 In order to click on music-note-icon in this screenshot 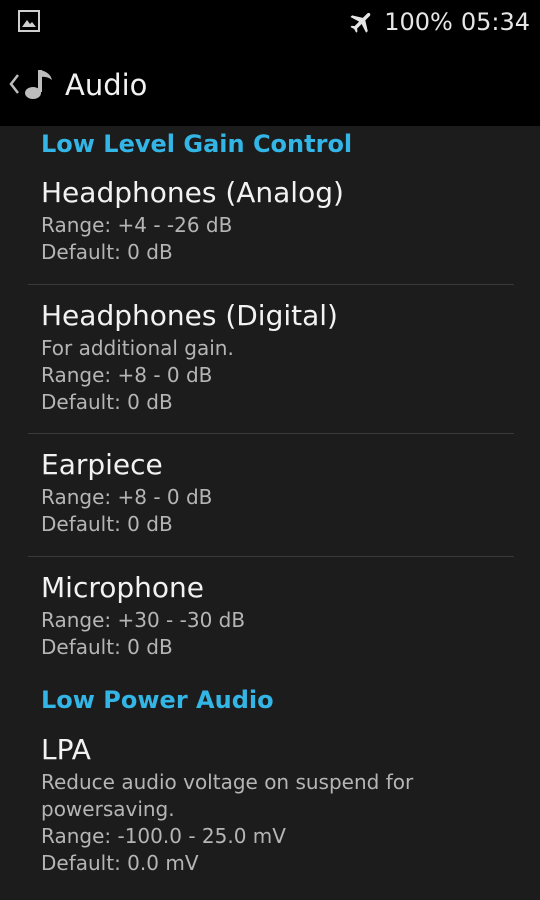, I will do `click(39, 85)`.